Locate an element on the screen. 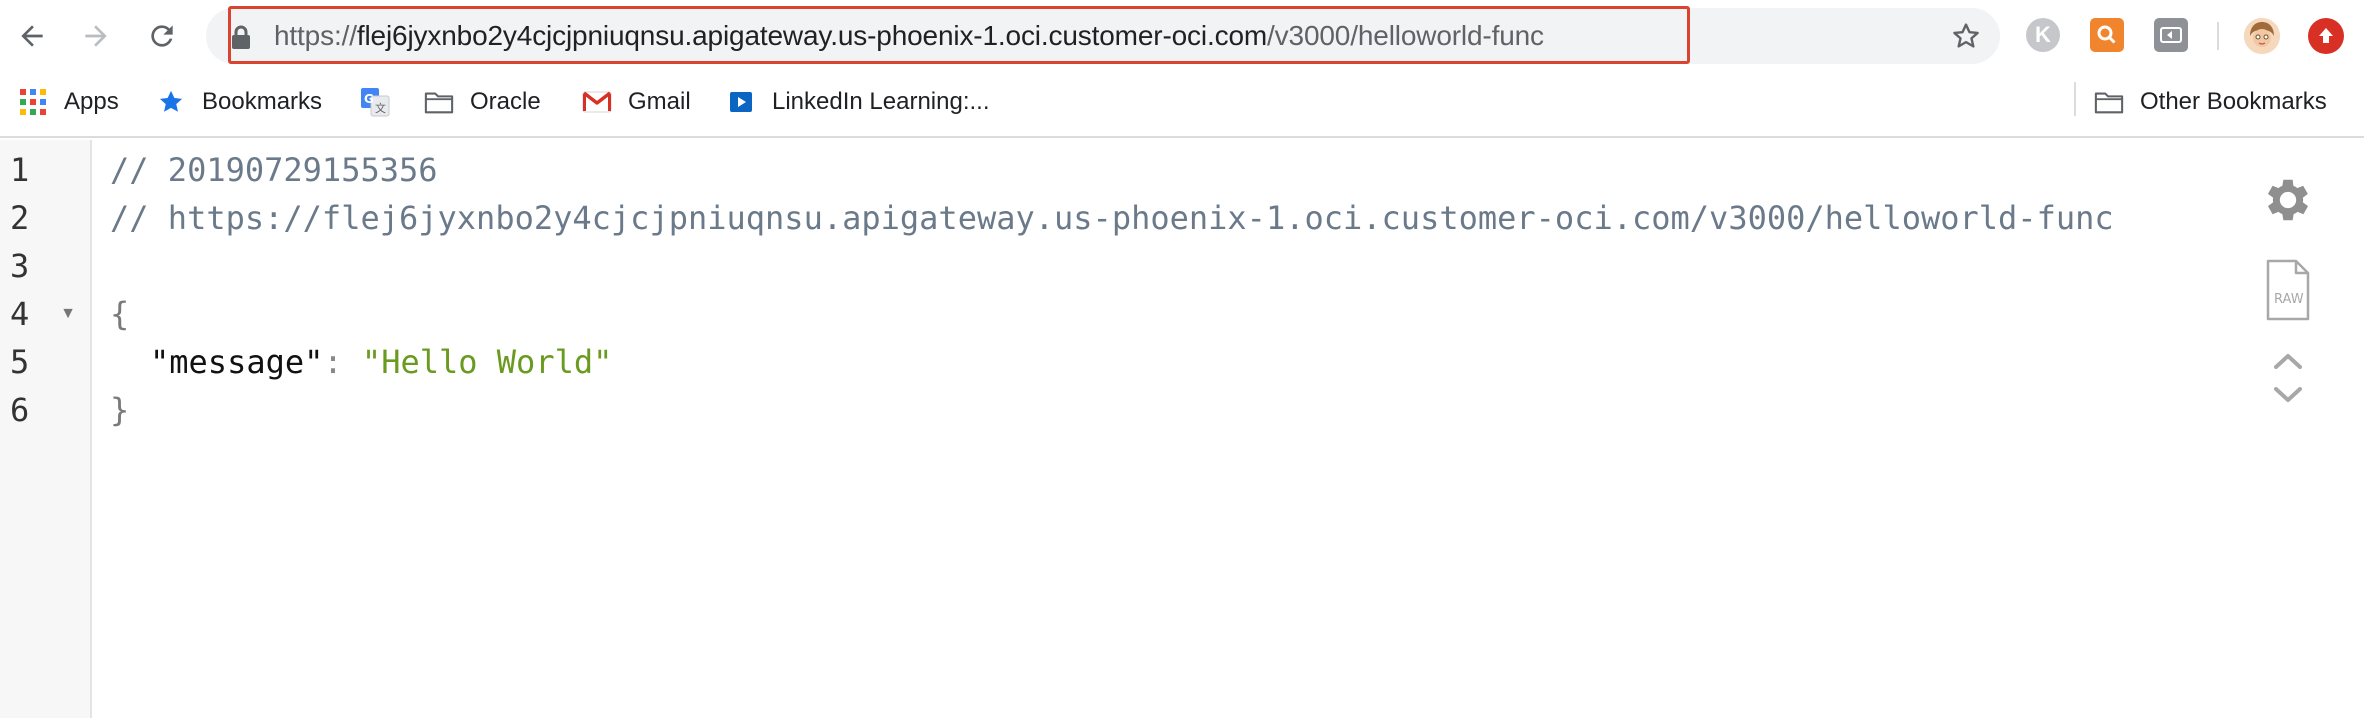 The height and width of the screenshot is (718, 2364). gmail-icon is located at coordinates (597, 102).